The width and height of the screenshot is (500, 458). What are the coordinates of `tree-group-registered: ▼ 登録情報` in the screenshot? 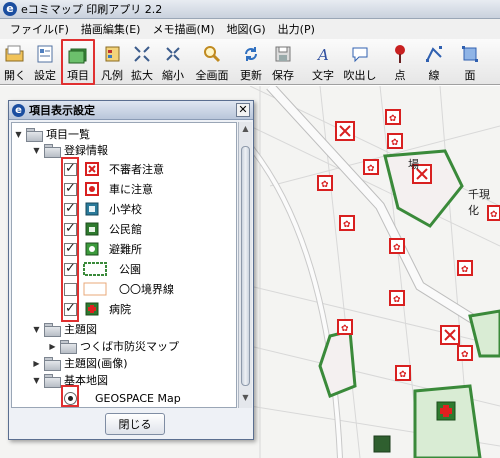 It's located at (70, 150).